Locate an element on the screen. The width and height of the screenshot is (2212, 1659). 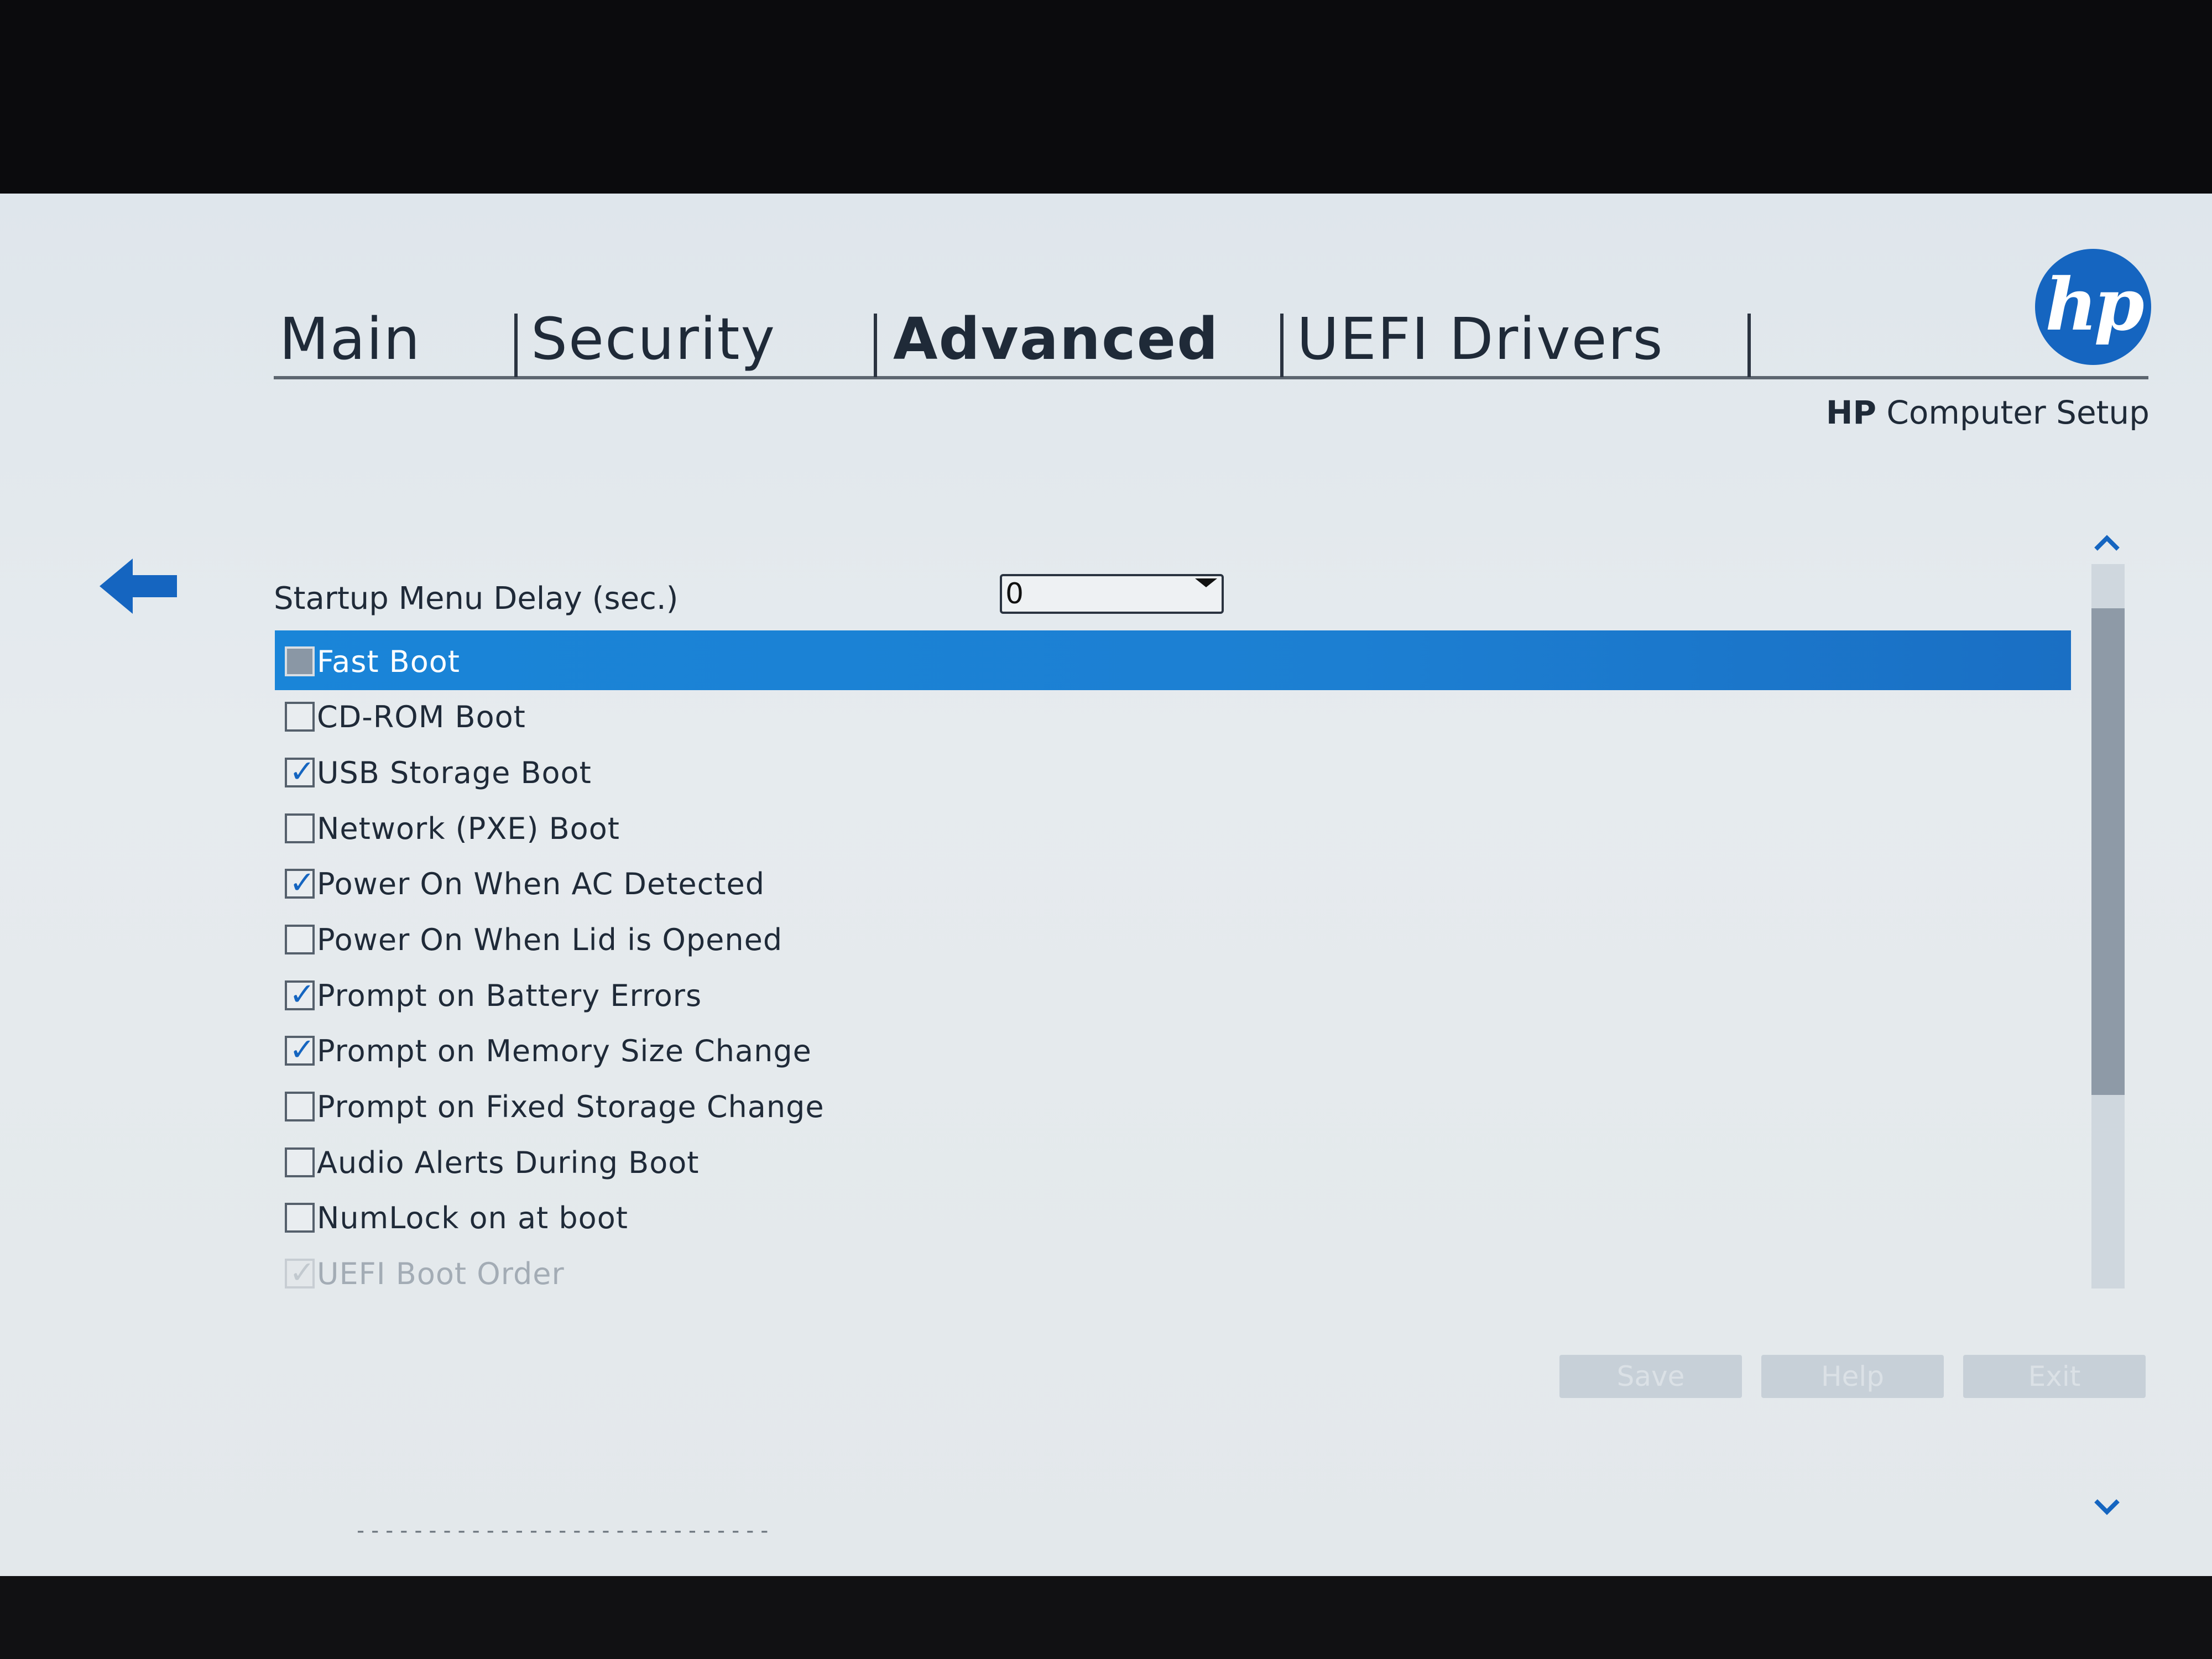
option-numlock: NumLock on at boot is located at coordinates (457, 1218).